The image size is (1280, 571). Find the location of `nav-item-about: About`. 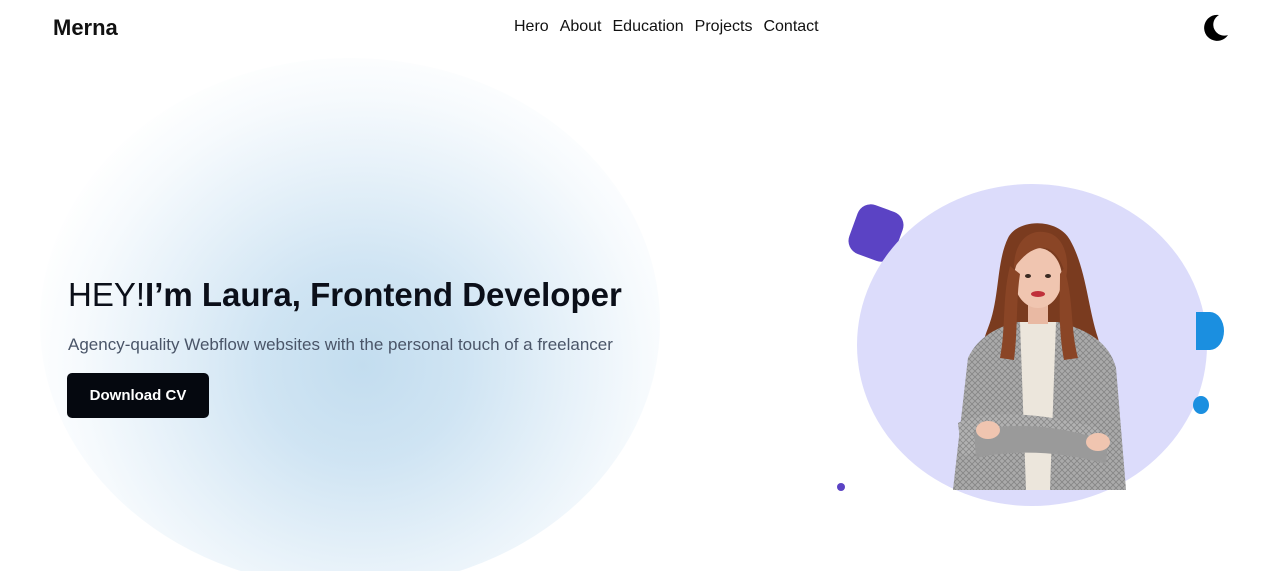

nav-item-about: About is located at coordinates (581, 27).